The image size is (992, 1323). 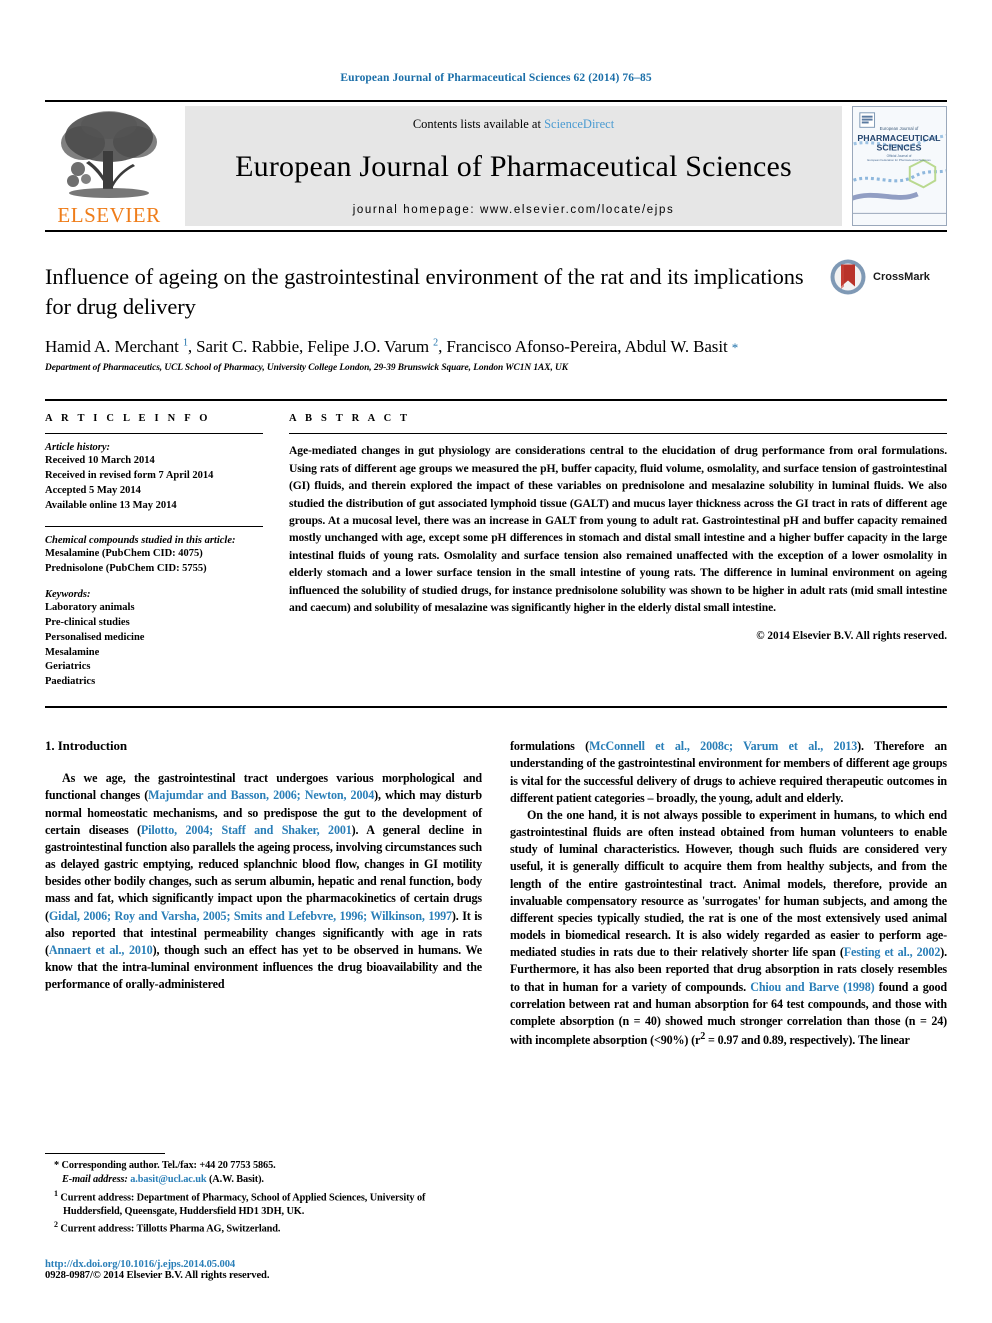 What do you see at coordinates (100, 461) in the screenshot?
I see `list-item: Received 10 March 2014` at bounding box center [100, 461].